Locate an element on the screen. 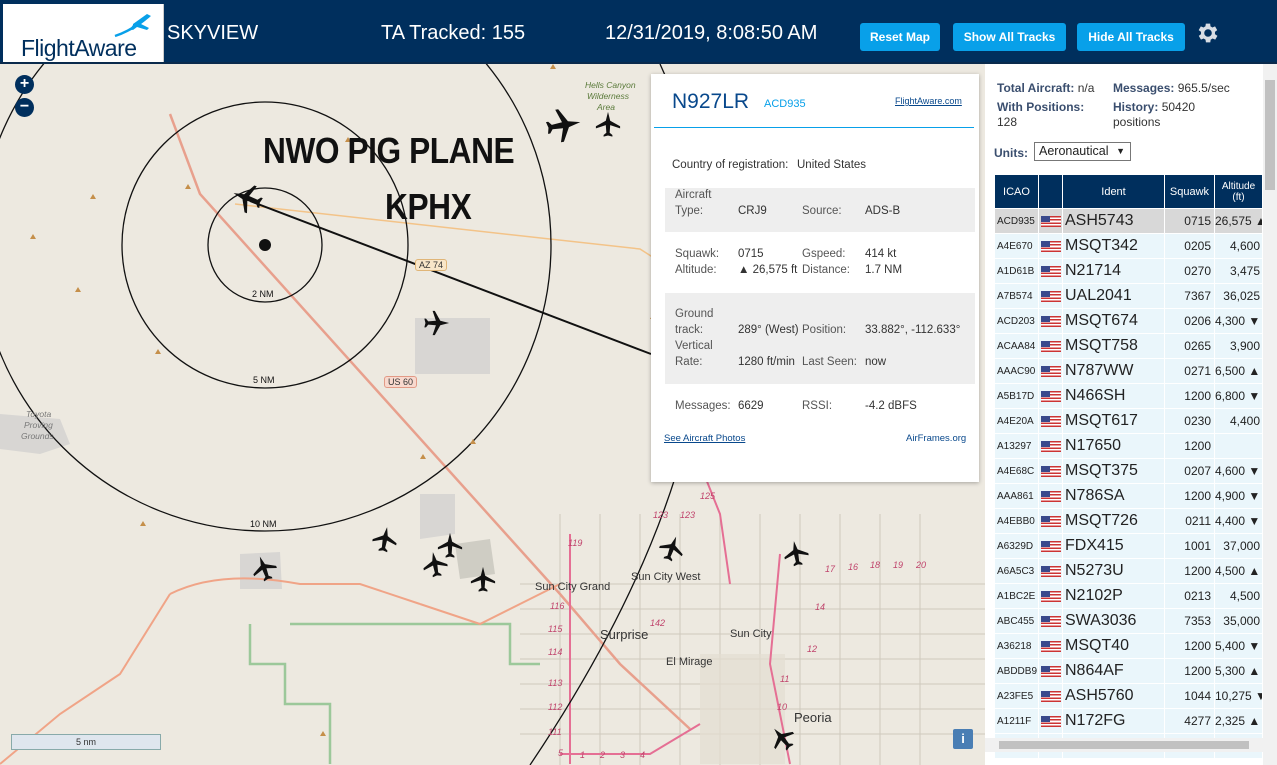  horizontal-scrollbar is located at coordinates (1124, 745).